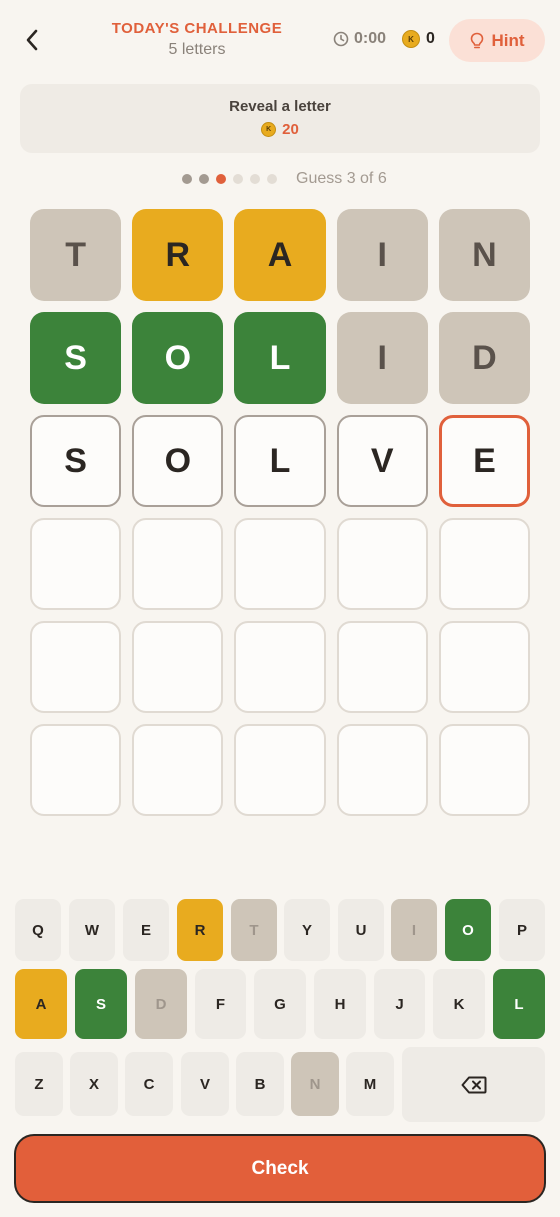  Describe the element at coordinates (220, 1004) in the screenshot. I see `key-f: F` at that location.